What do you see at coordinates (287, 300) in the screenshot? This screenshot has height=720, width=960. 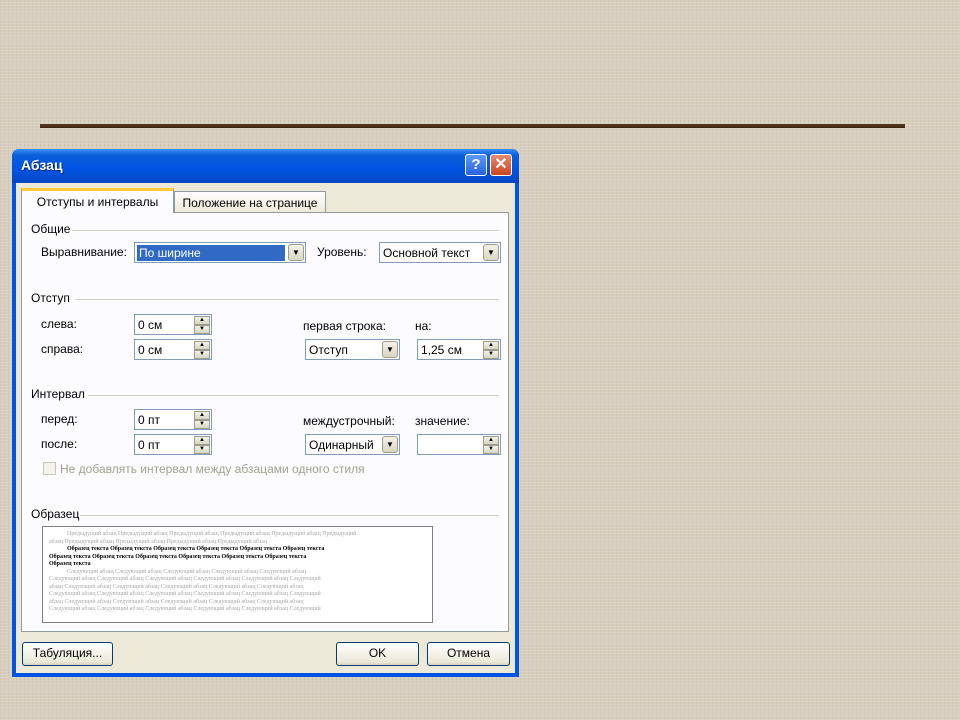 I see `indent-divider` at bounding box center [287, 300].